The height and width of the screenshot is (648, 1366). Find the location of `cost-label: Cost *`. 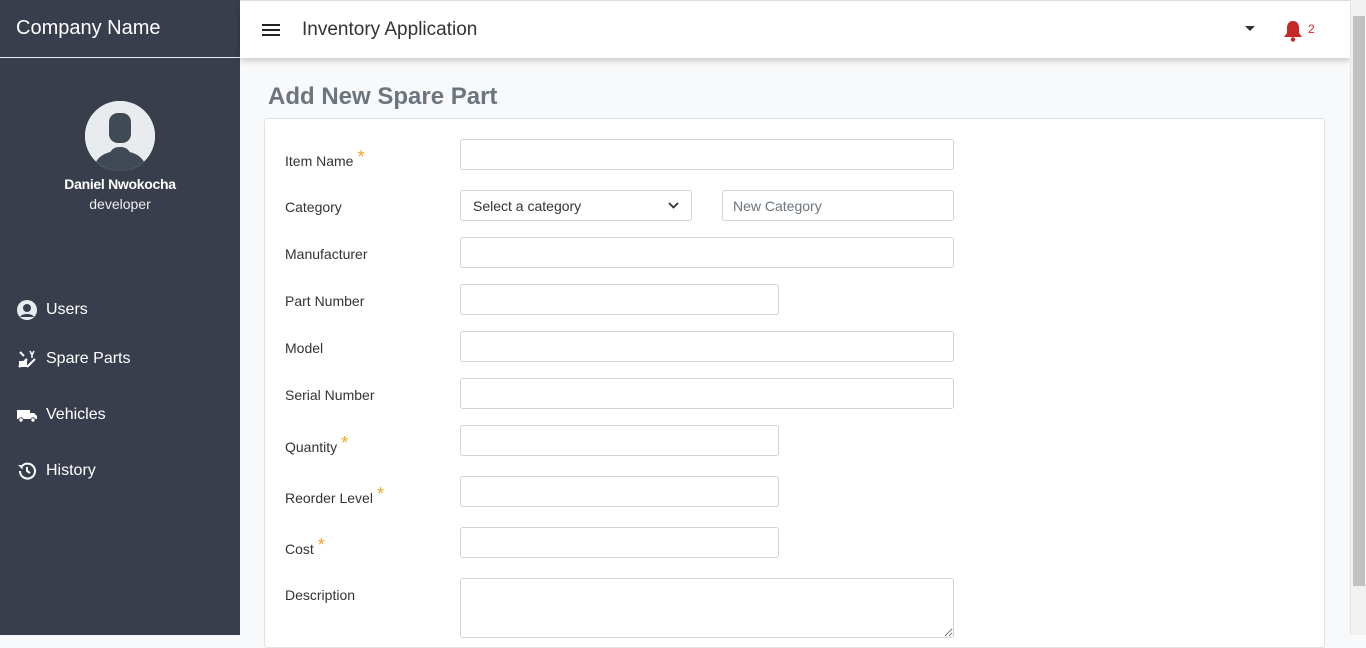

cost-label: Cost * is located at coordinates (305, 547).